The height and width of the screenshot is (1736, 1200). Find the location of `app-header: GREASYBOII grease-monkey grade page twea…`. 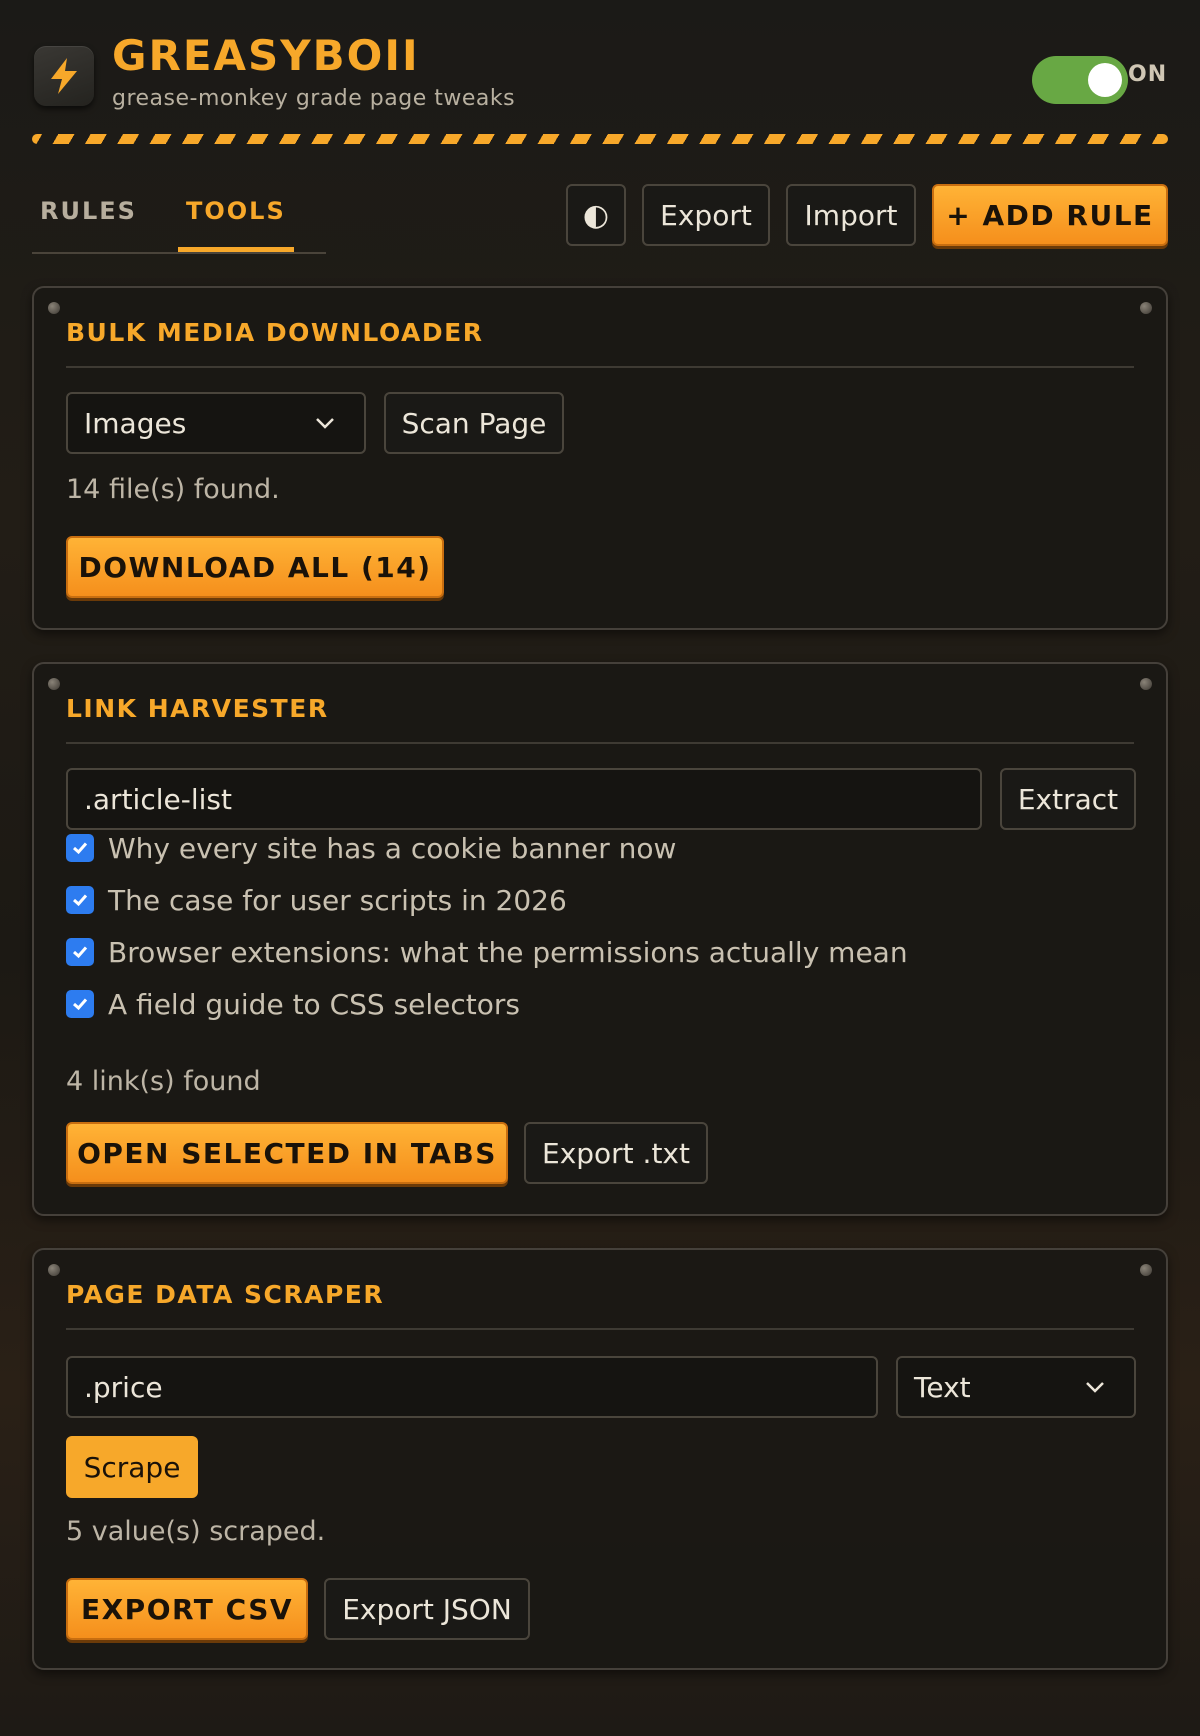

app-header: GREASYBOII grease-monkey grade page twea… is located at coordinates (600, 67).